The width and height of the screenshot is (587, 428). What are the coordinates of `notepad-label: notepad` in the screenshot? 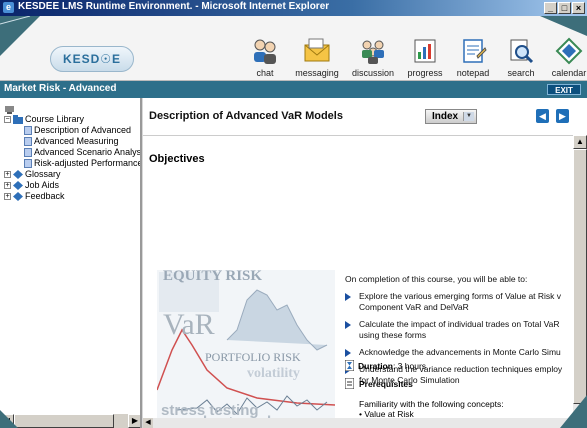 It's located at (473, 73).